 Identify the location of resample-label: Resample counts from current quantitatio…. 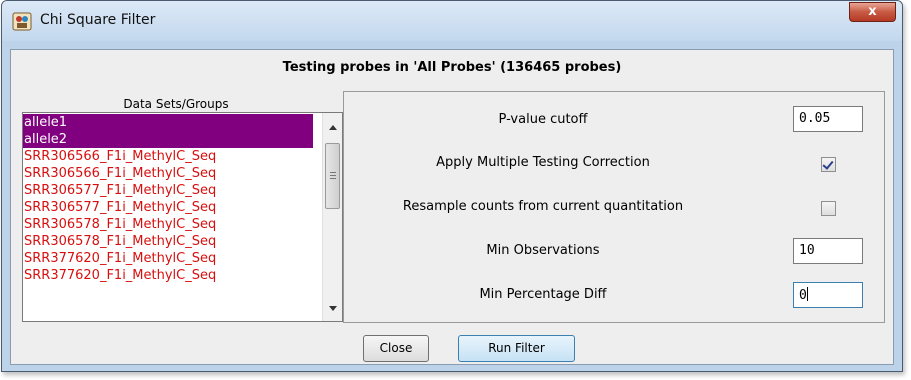
(543, 206).